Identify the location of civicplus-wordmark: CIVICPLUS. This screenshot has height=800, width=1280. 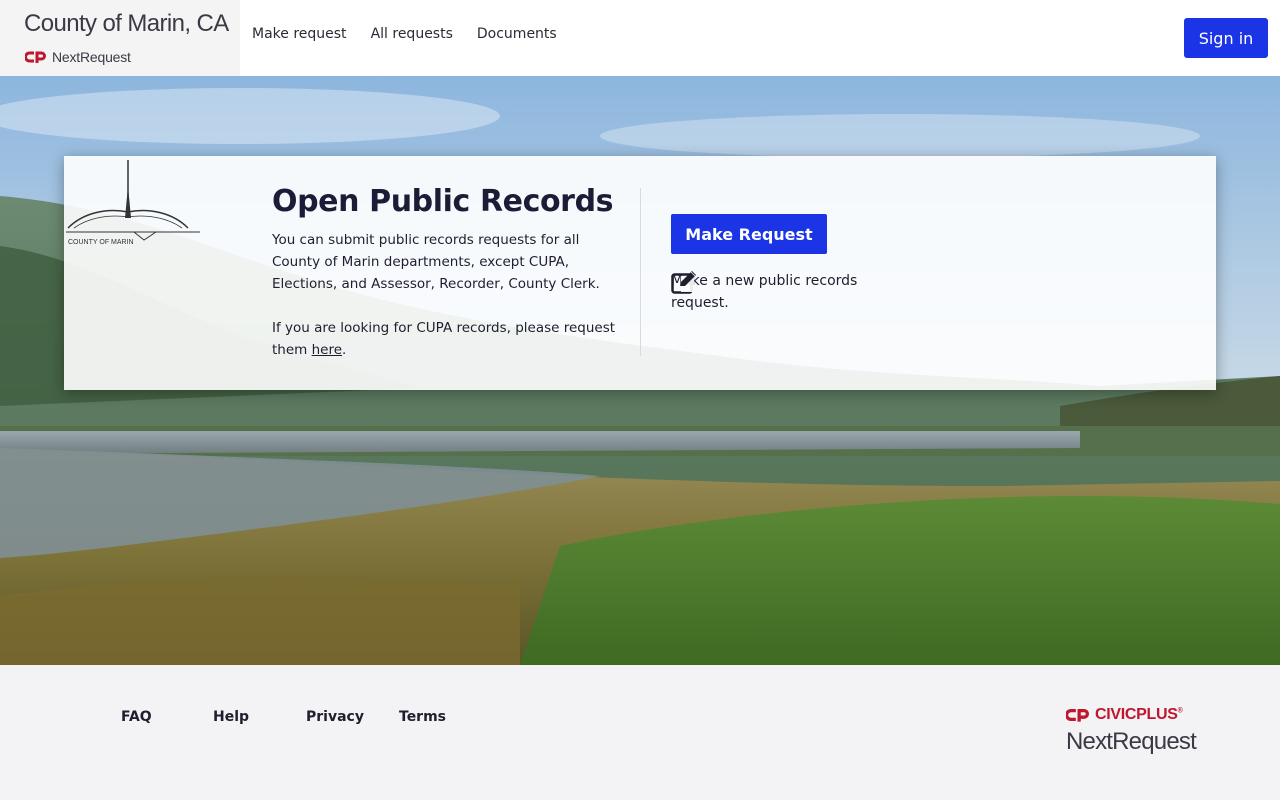
(1136, 714).